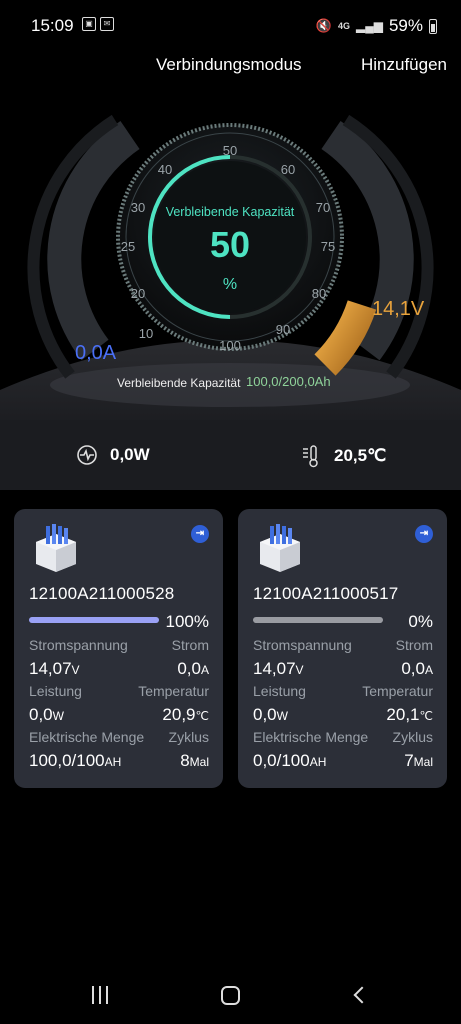  What do you see at coordinates (360, 455) in the screenshot?
I see `temperature-value: 20,5℃` at bounding box center [360, 455].